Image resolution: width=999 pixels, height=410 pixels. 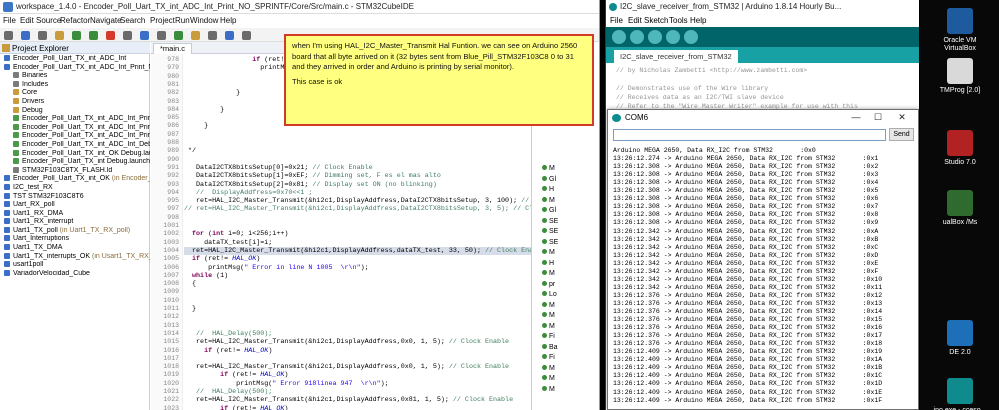 What do you see at coordinates (960, 76) in the screenshot?
I see `desktop-shortcut: TMProg [2.0]` at bounding box center [960, 76].